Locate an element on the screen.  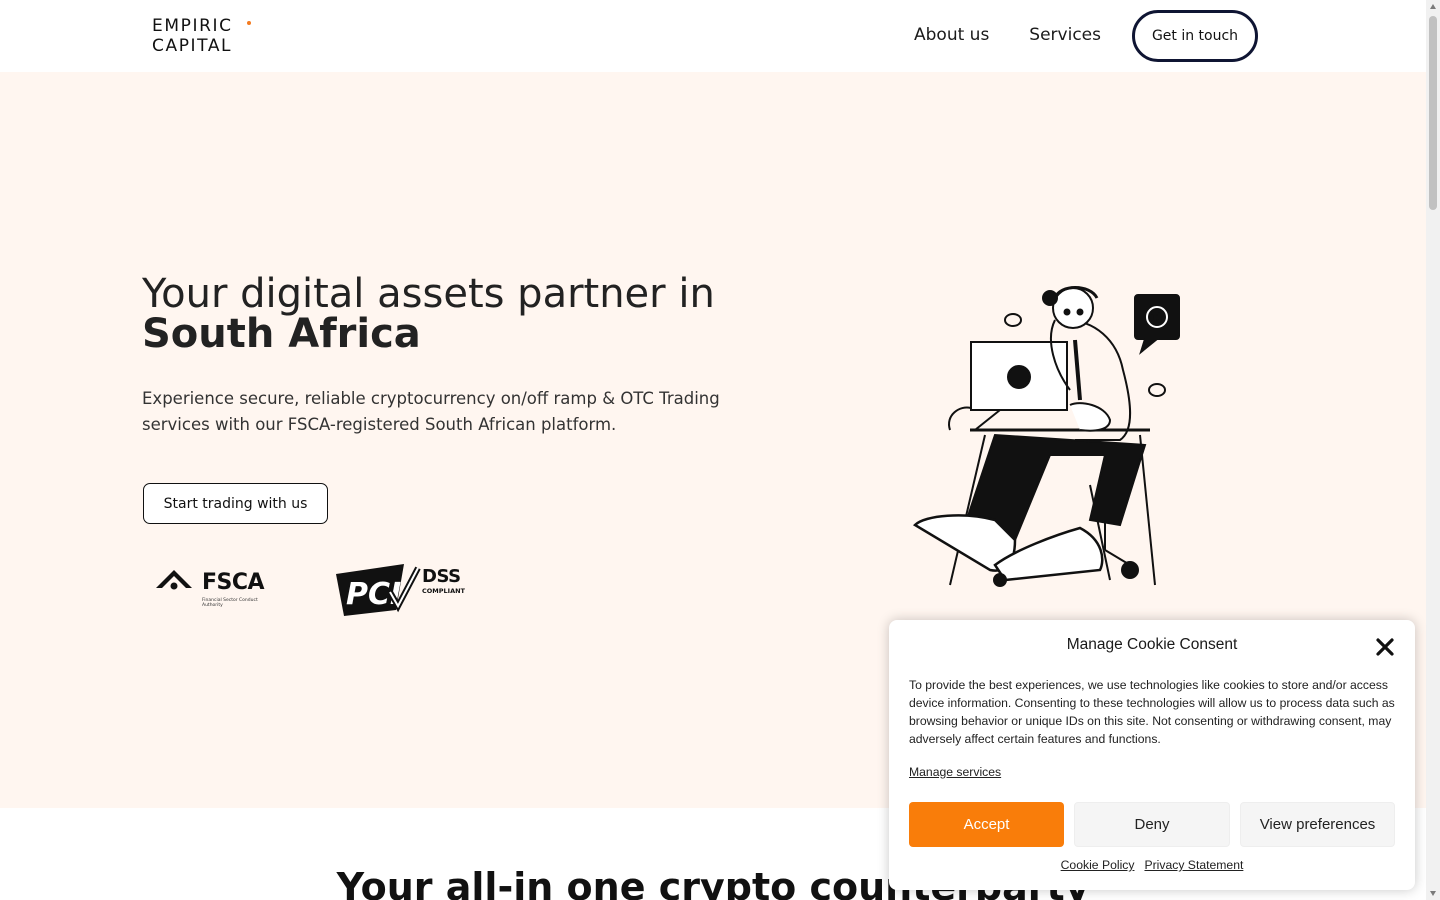
fsca-name: FSCA is located at coordinates (233, 582).